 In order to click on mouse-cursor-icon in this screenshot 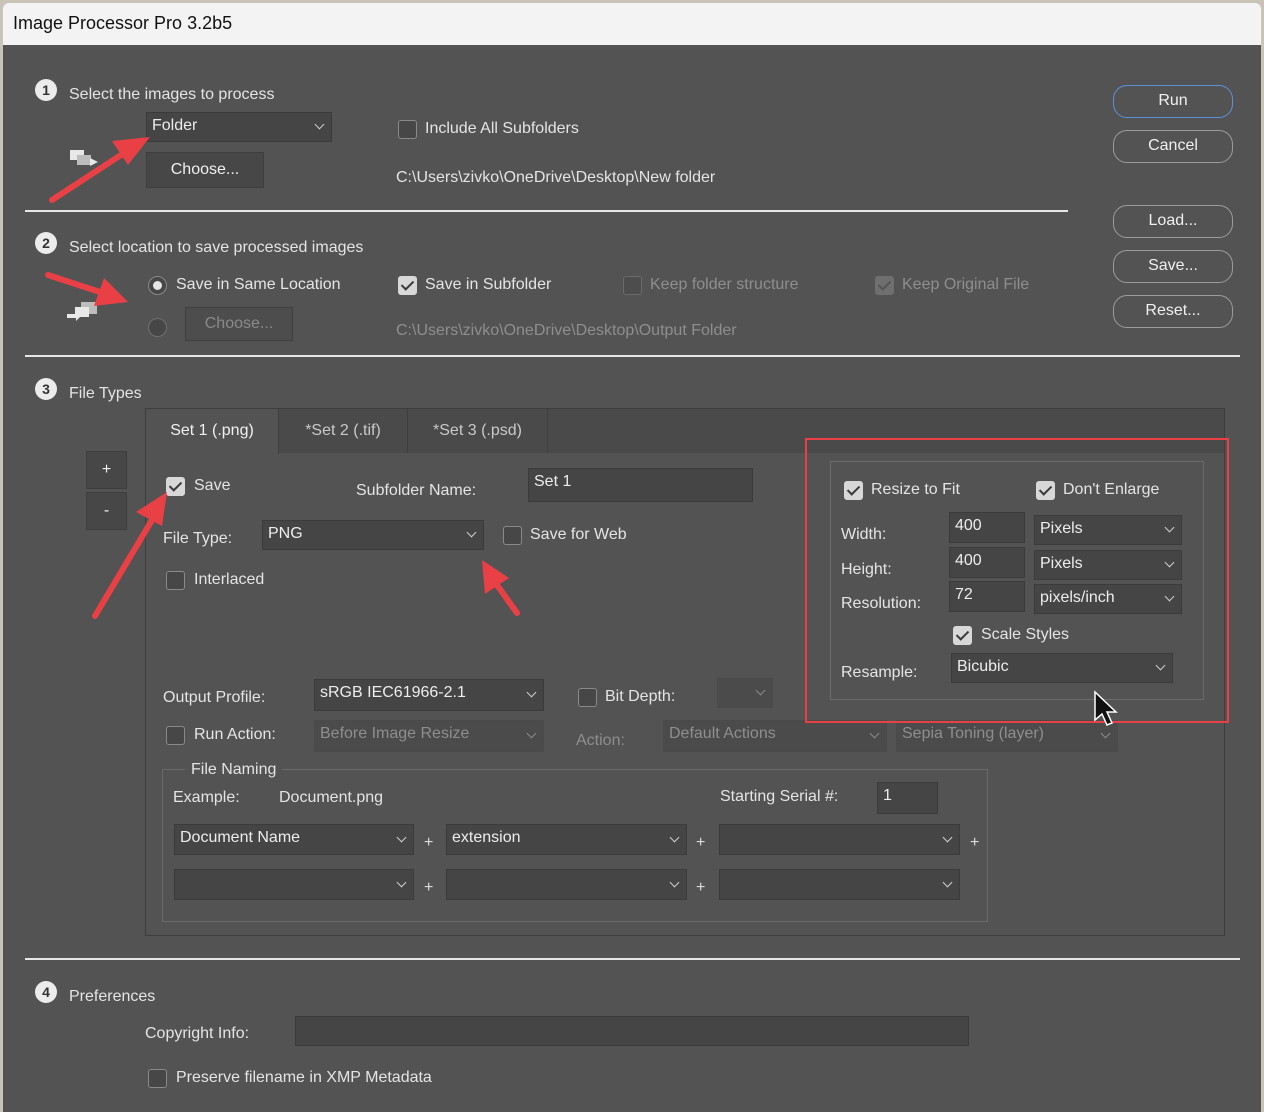, I will do `click(1106, 709)`.